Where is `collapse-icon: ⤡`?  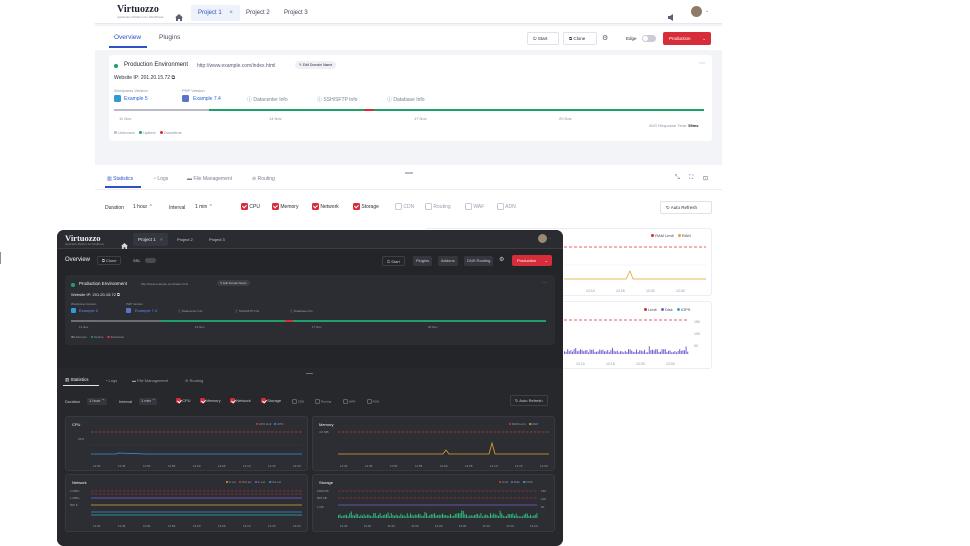
collapse-icon: ⤡ is located at coordinates (677, 178).